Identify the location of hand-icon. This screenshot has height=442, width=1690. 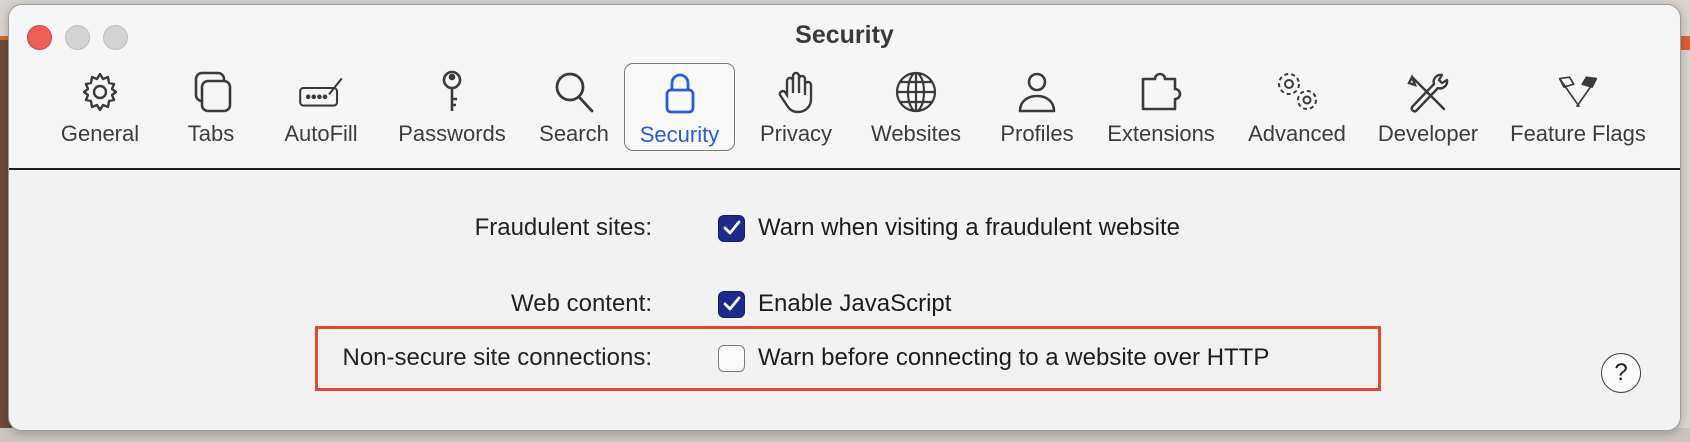
(795, 92).